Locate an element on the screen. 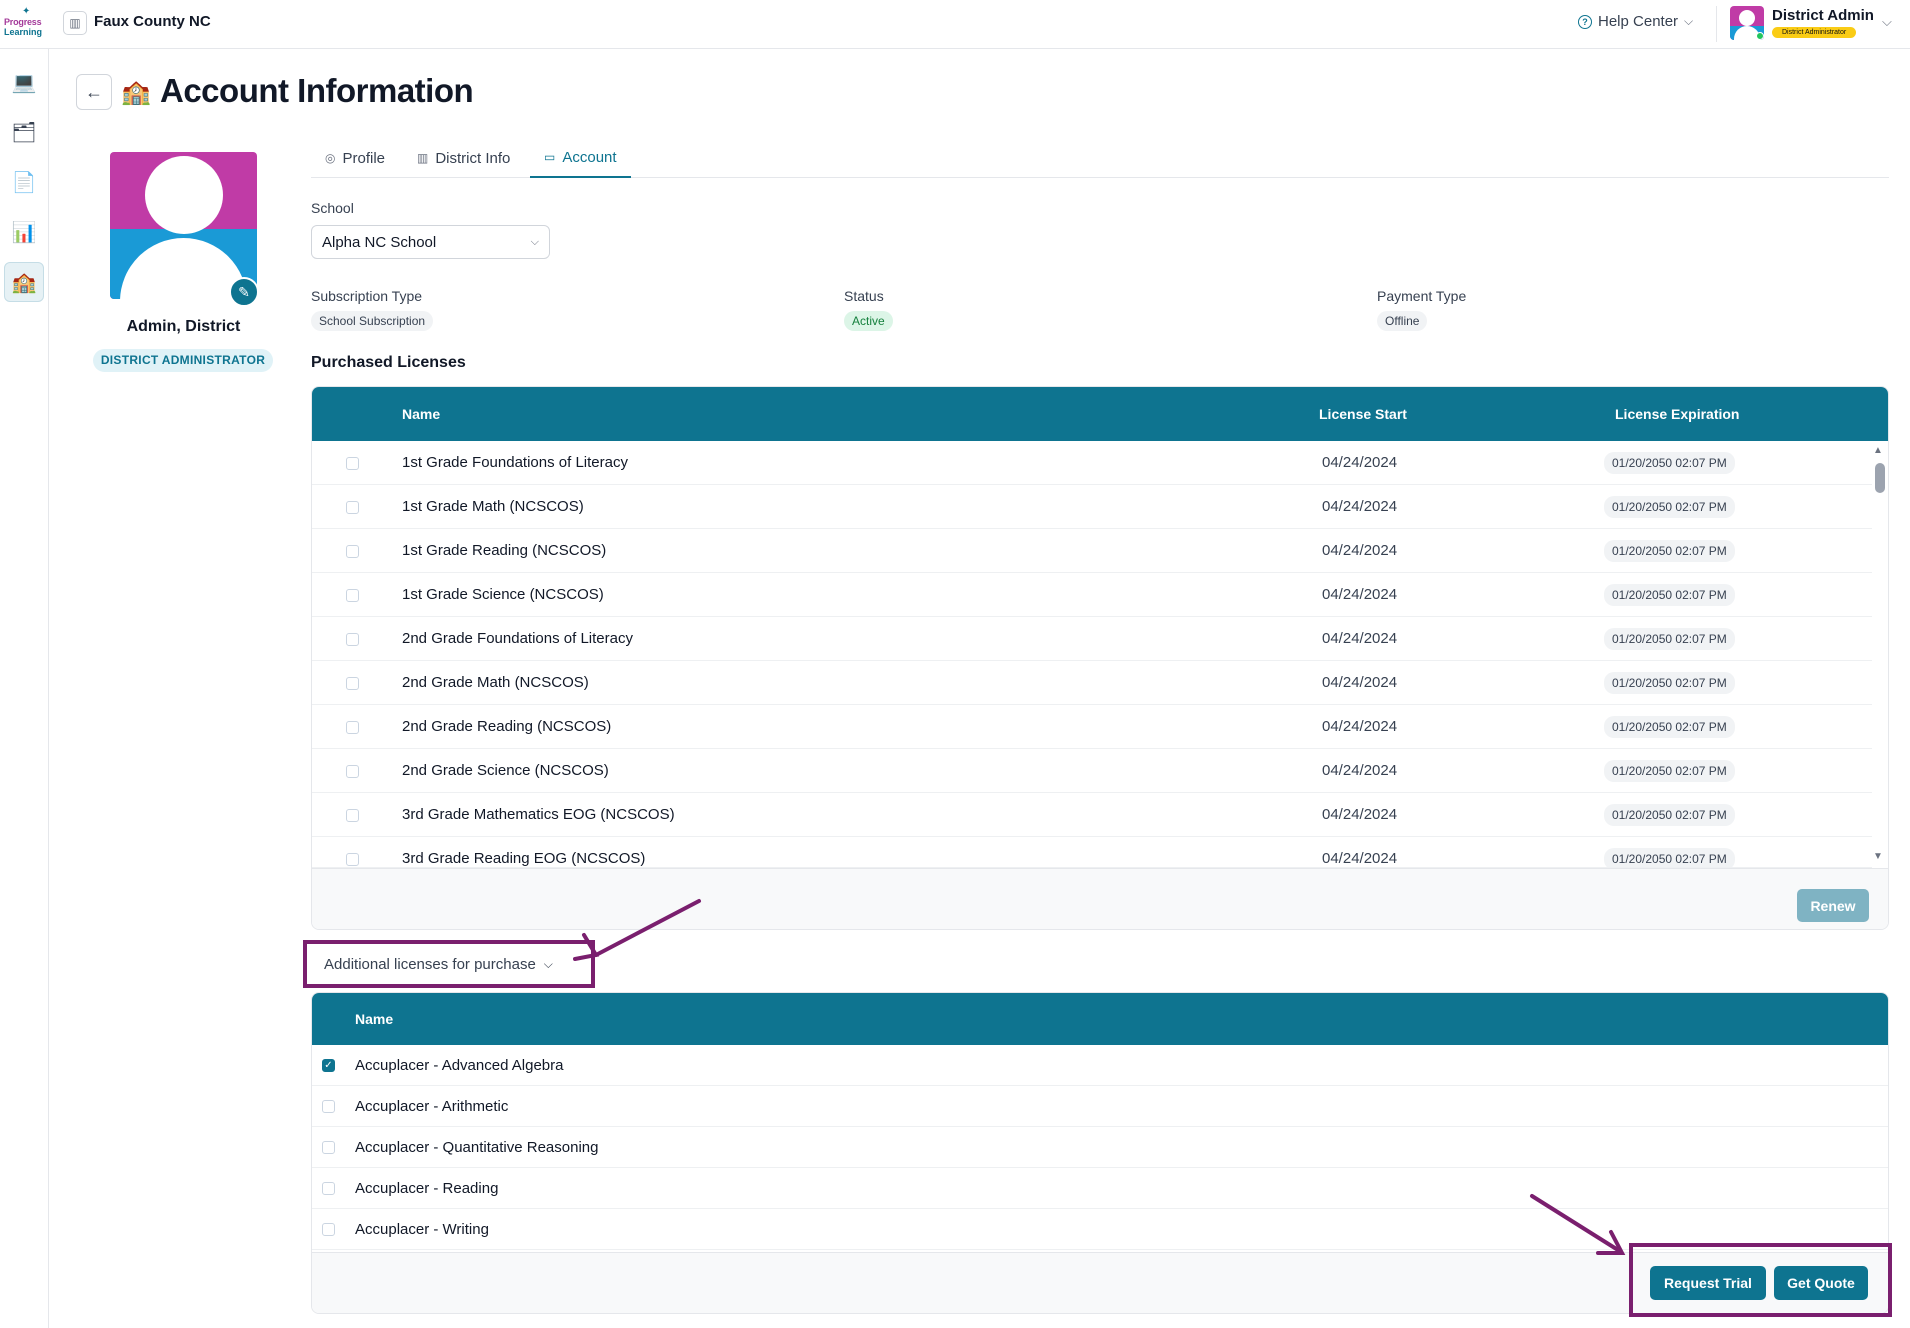 The image size is (1910, 1328). help-icon: ? is located at coordinates (1585, 21).